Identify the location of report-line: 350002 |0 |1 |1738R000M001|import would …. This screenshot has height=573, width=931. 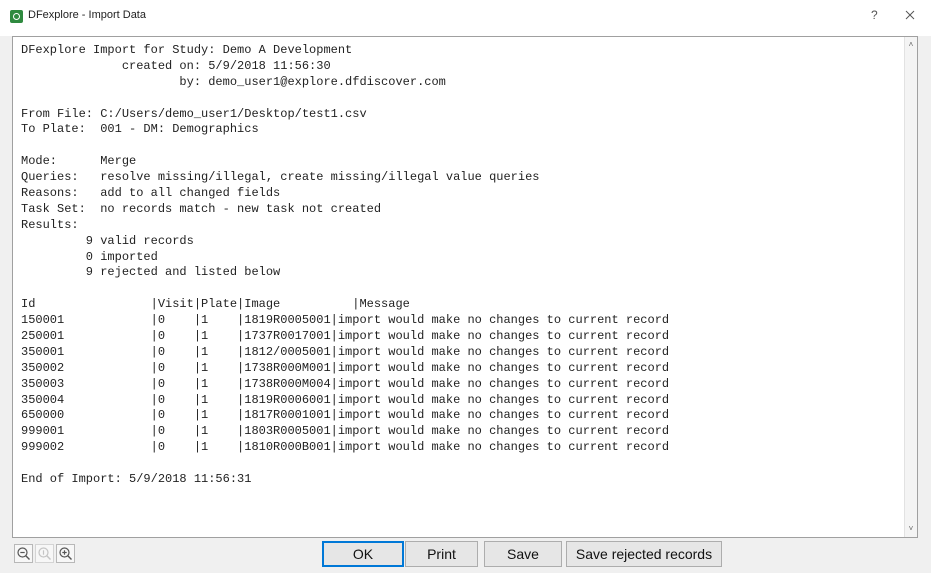
(345, 367).